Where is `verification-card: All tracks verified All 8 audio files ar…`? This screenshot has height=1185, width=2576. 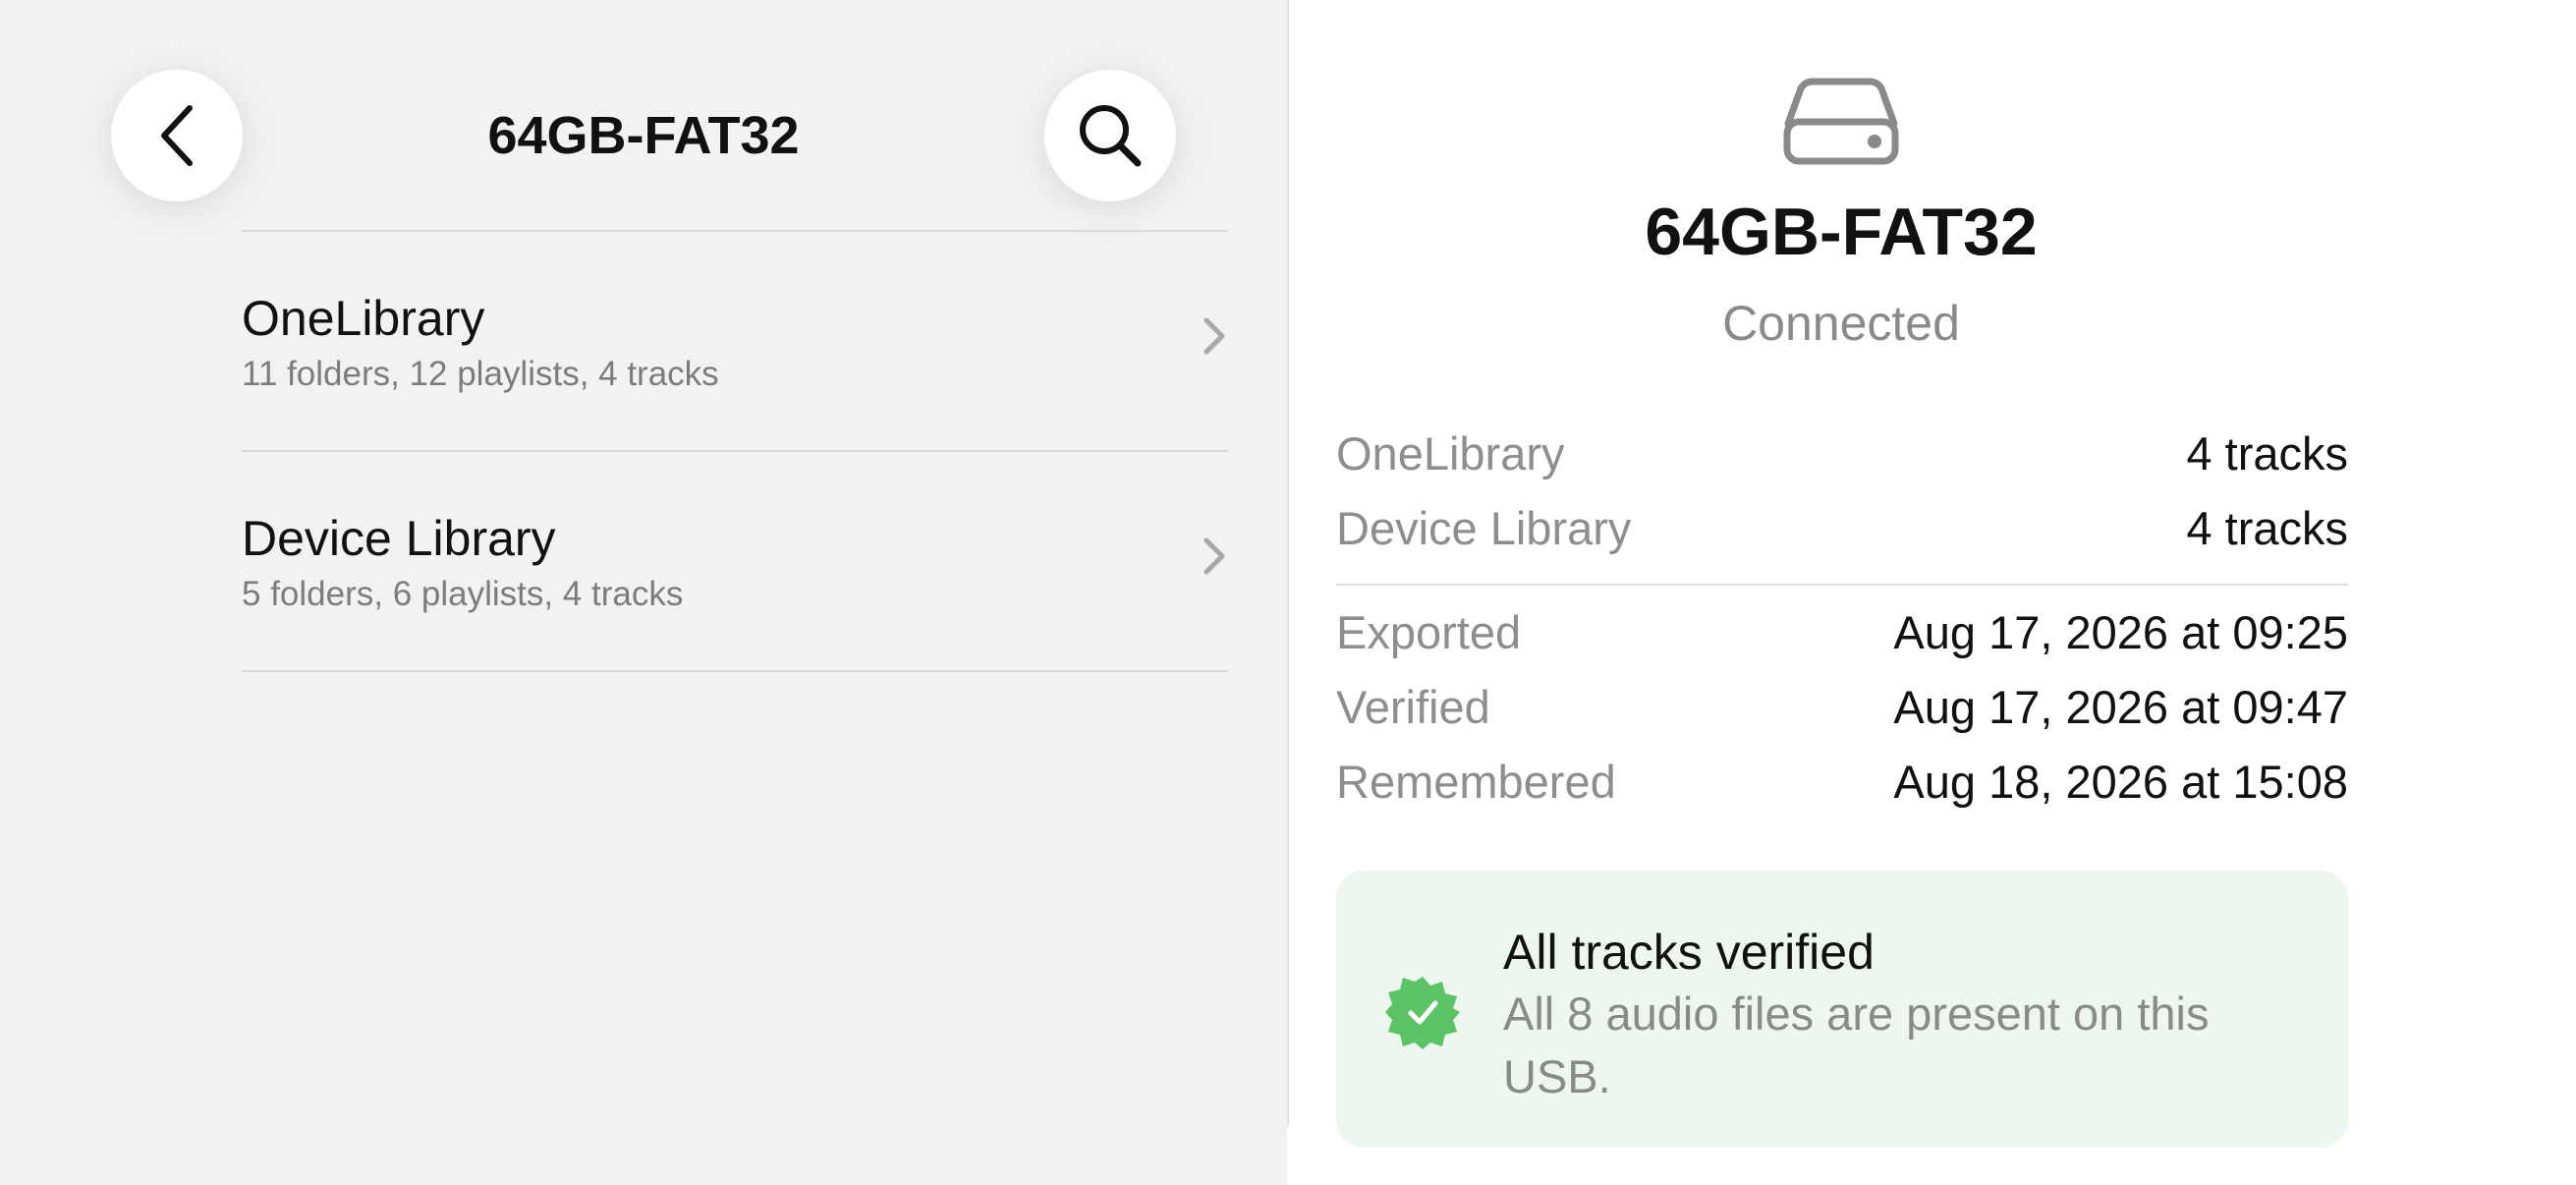 verification-card: All tracks verified All 8 audio files ar… is located at coordinates (1842, 1010).